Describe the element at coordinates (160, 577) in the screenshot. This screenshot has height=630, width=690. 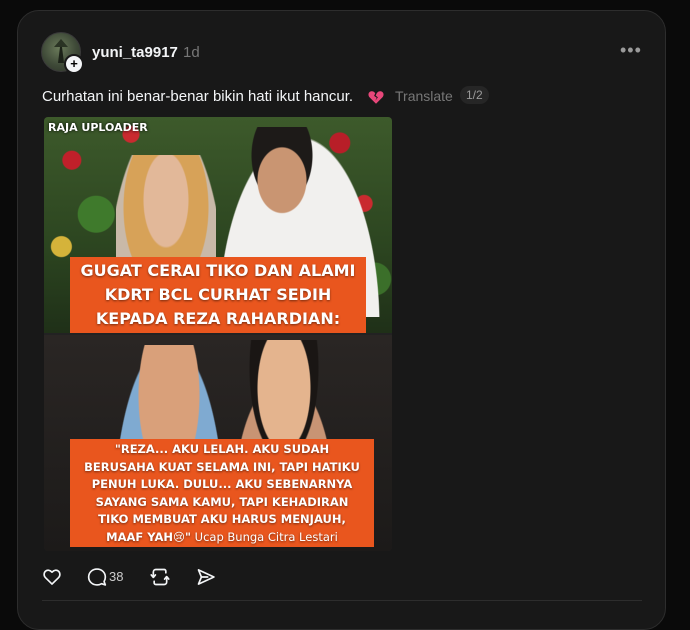
I see `repost-icon` at that location.